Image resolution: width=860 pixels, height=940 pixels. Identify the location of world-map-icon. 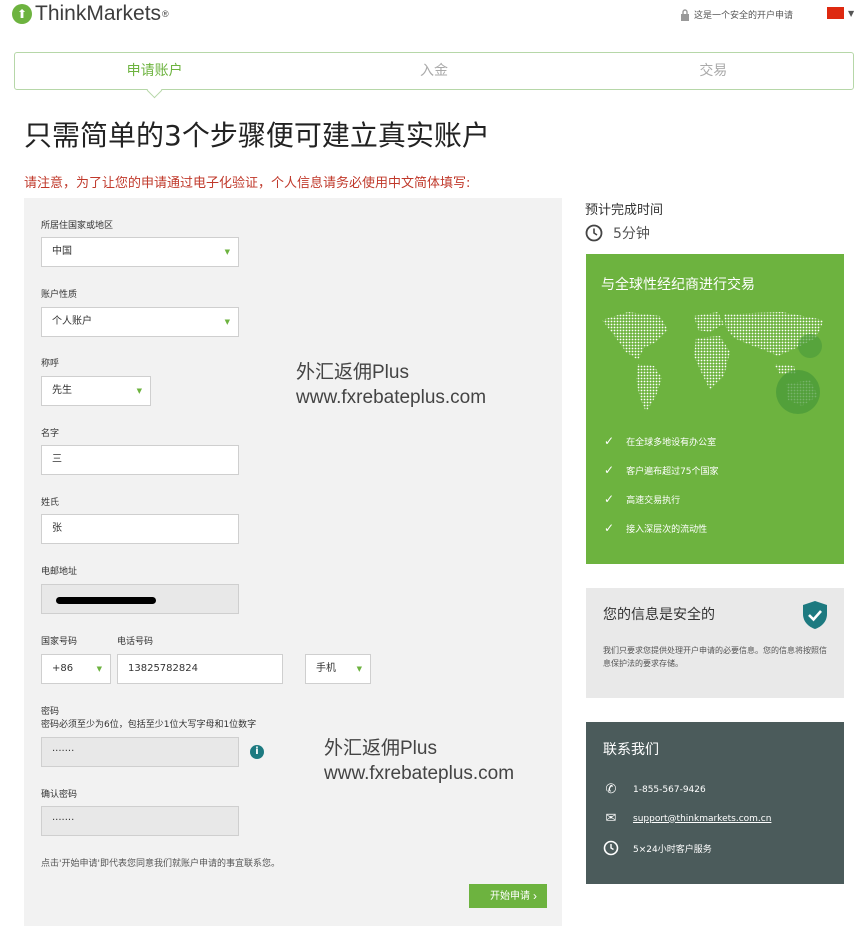
(713, 363).